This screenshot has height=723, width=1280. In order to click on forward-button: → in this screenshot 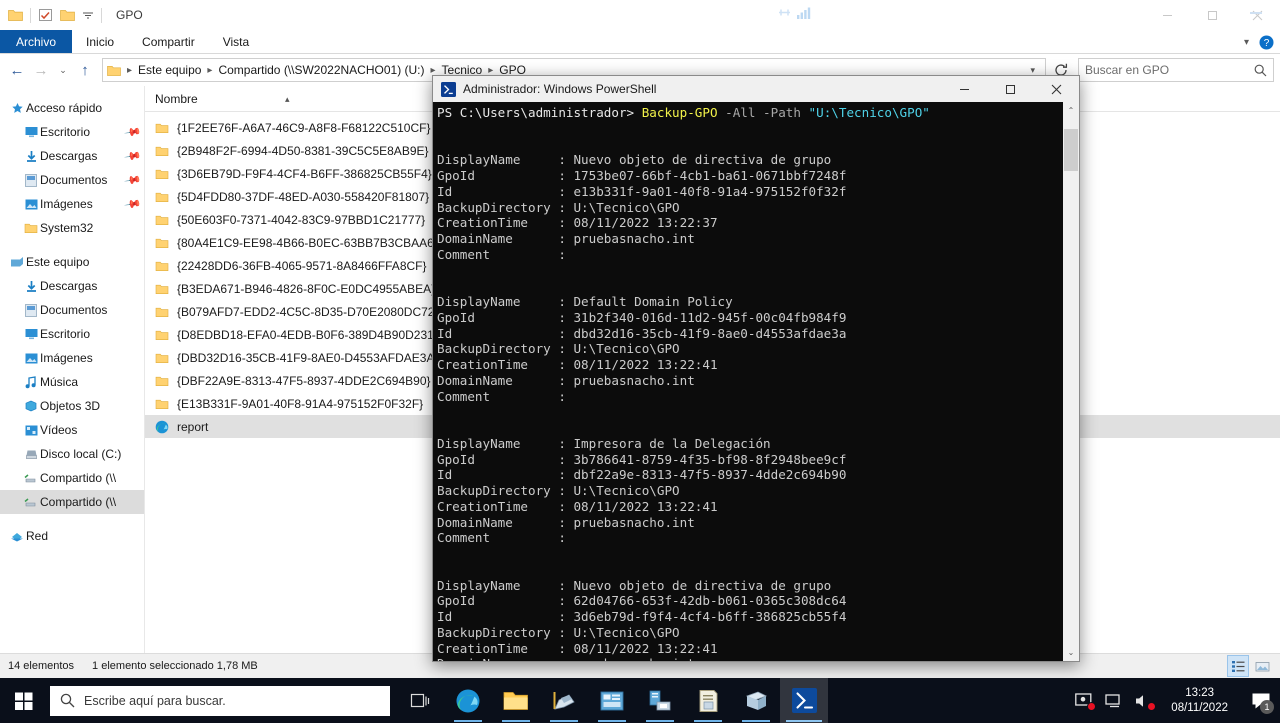, I will do `click(41, 70)`.